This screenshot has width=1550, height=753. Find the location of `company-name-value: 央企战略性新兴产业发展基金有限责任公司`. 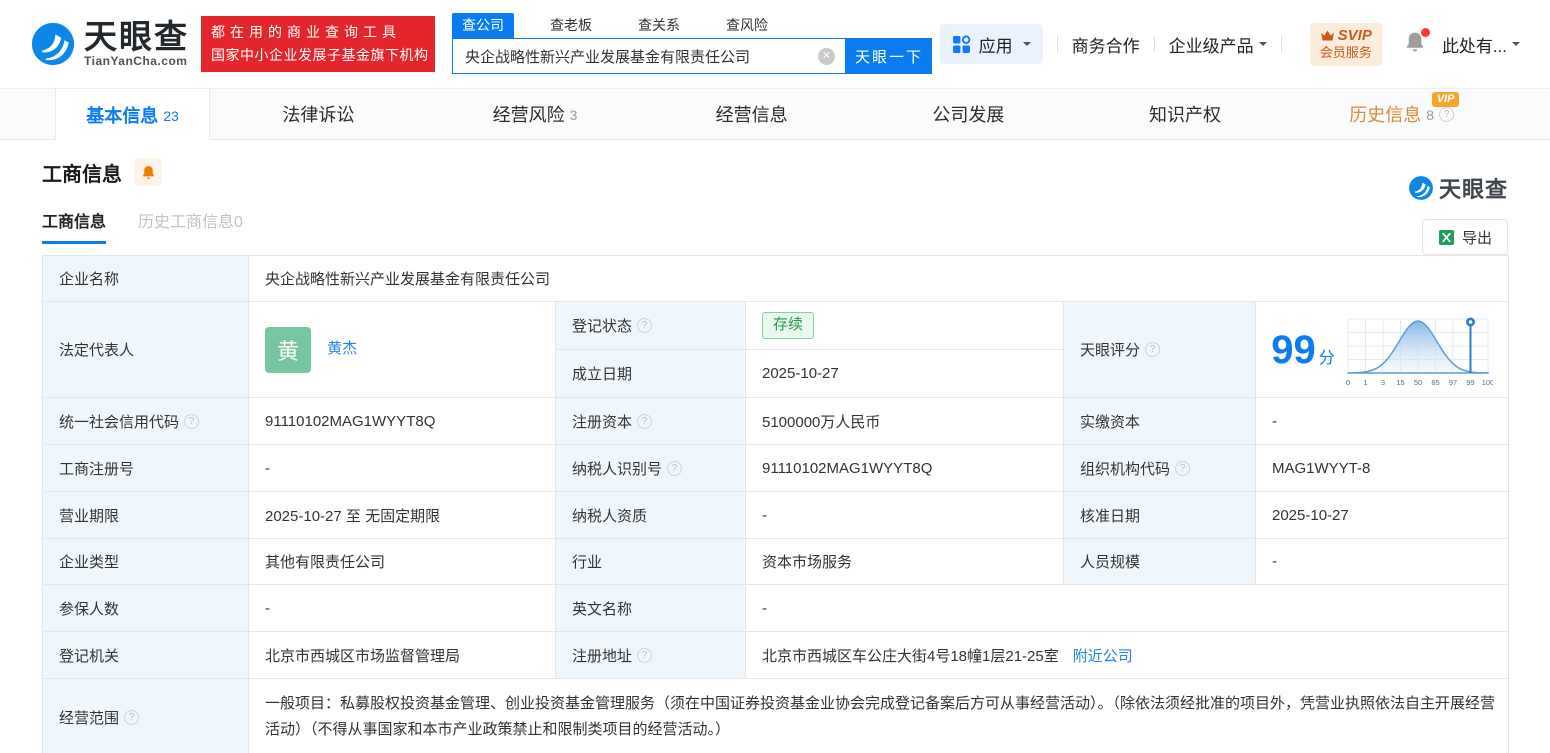

company-name-value: 央企战略性新兴产业发展基金有限责任公司 is located at coordinates (878, 278).